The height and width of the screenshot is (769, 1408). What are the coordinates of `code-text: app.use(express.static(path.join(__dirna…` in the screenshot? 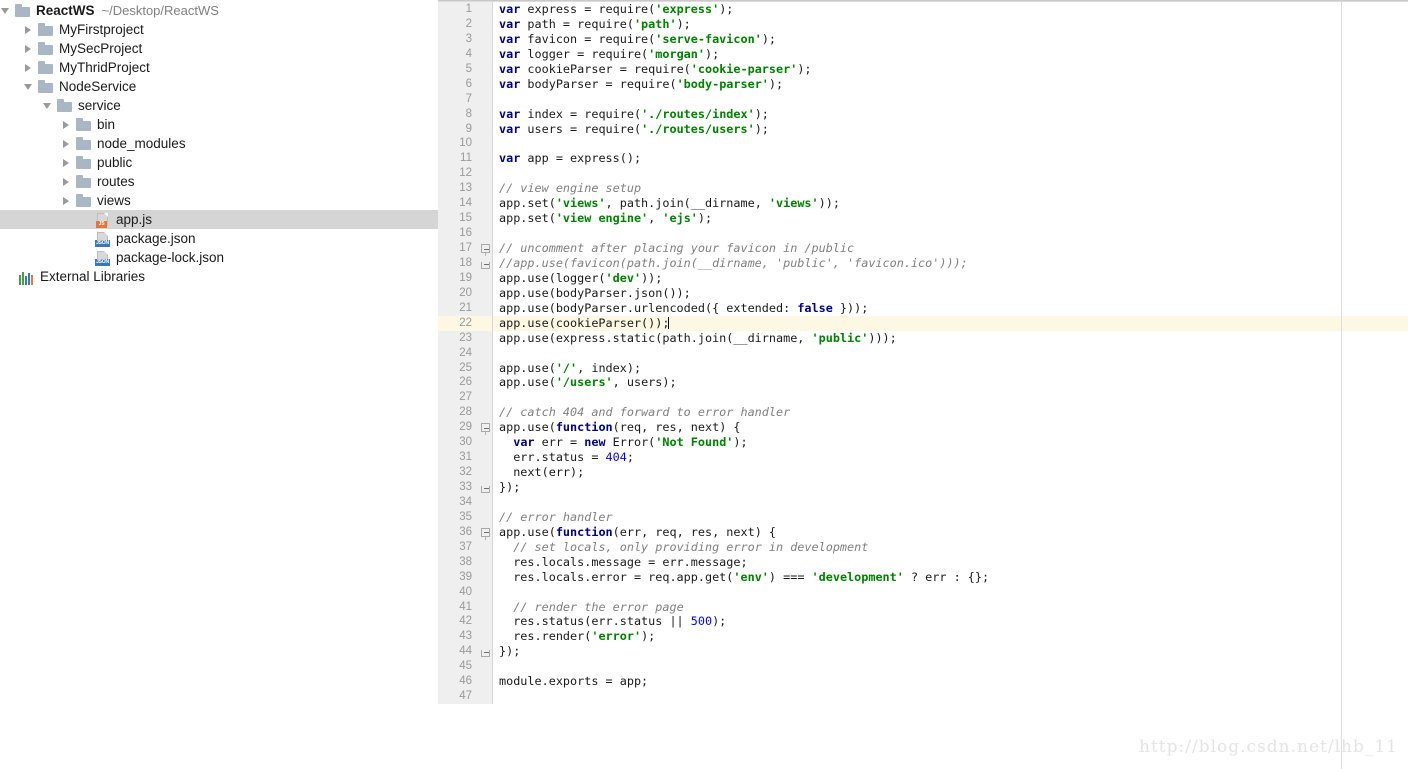 It's located at (950, 338).